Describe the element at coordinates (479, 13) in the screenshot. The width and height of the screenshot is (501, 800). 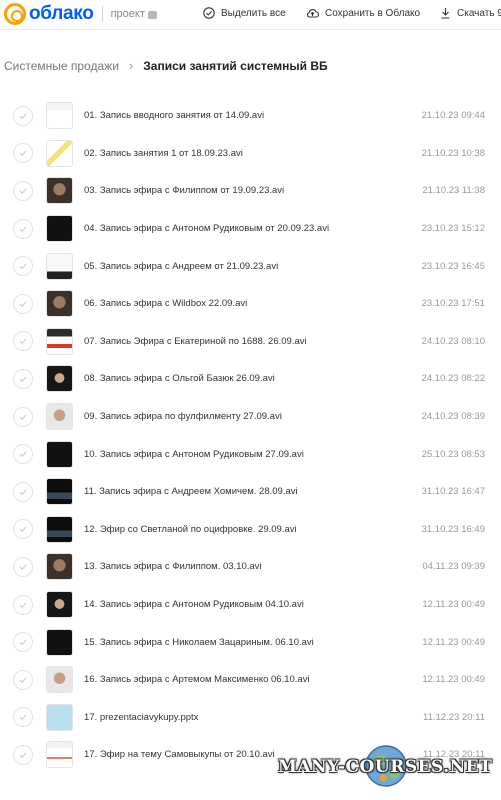
I see `download-label: Скачать 9` at that location.